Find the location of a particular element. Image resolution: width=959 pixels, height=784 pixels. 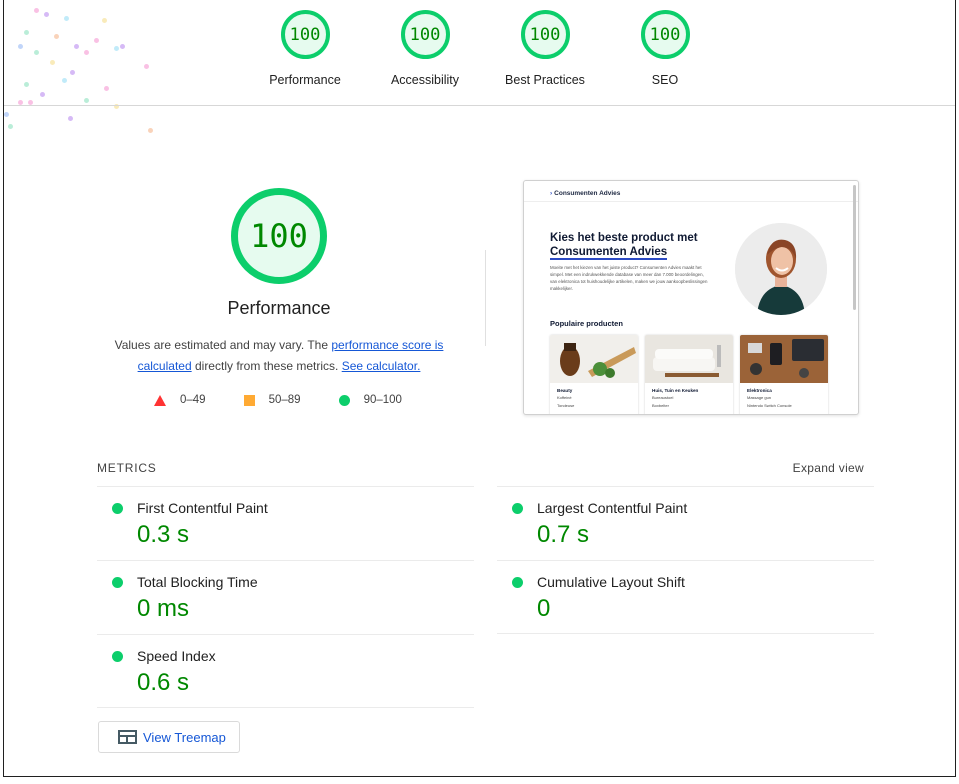

gauge-performance: 100 Performance is located at coordinates (305, 48).